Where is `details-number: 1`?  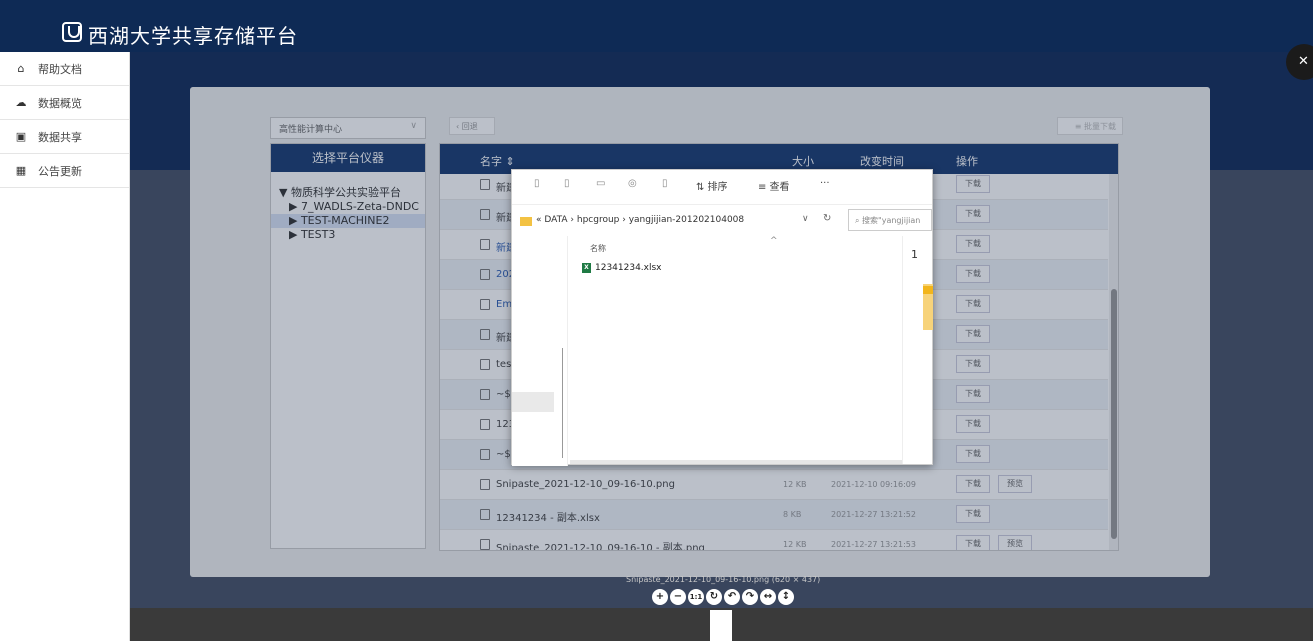
details-number: 1 is located at coordinates (914, 254).